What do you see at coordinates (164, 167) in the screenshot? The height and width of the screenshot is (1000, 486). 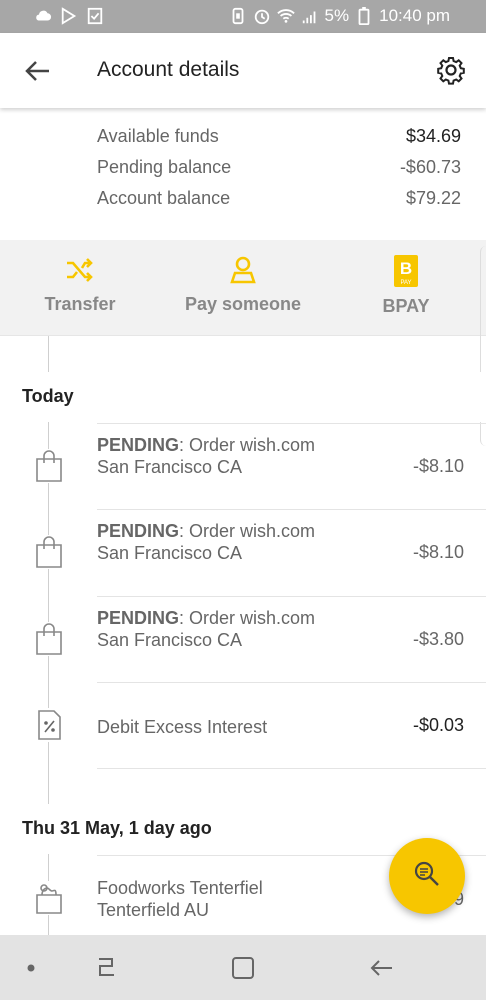 I see `pending-balance-label: Pending balance` at bounding box center [164, 167].